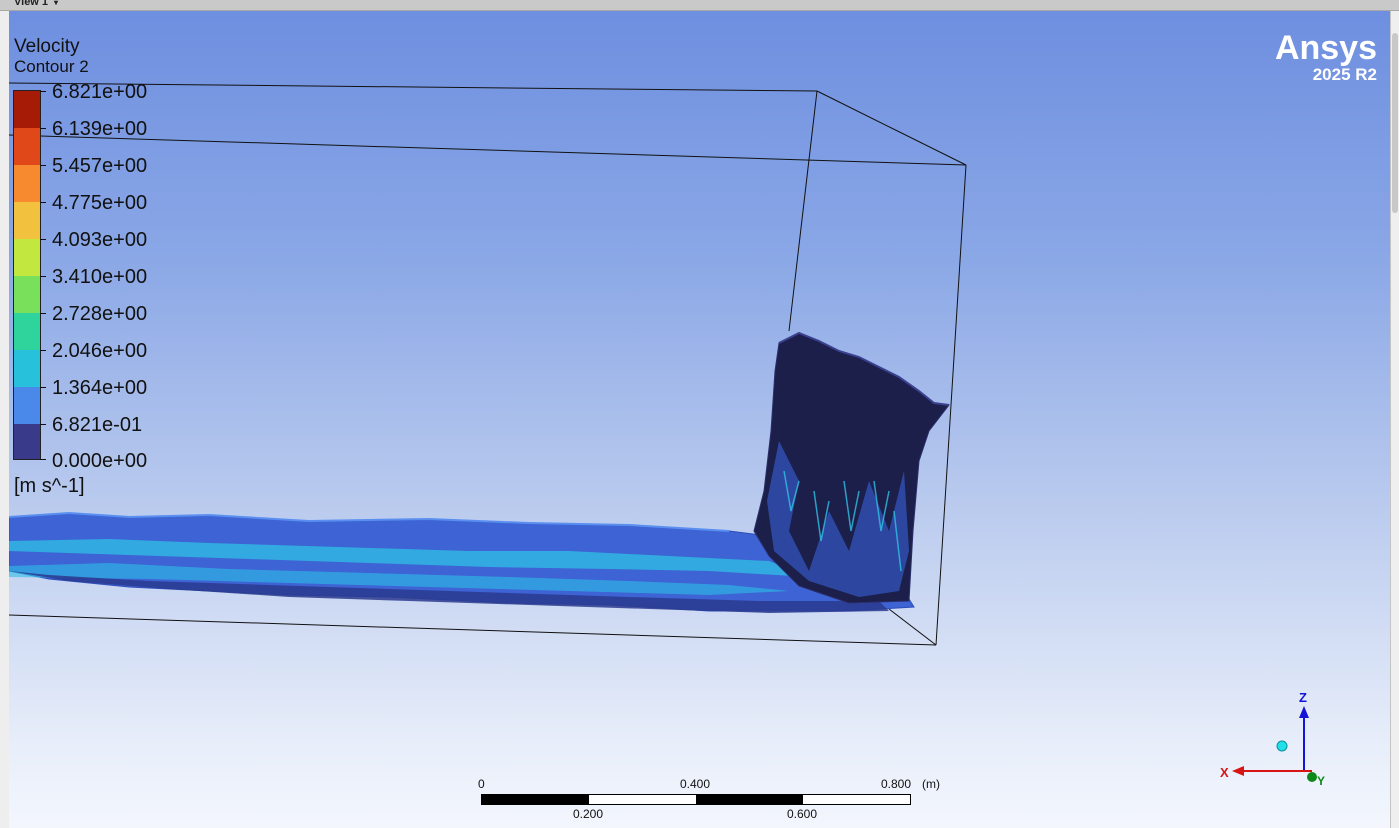 The image size is (1399, 828). I want to click on y-axis-dot, so click(1312, 777).